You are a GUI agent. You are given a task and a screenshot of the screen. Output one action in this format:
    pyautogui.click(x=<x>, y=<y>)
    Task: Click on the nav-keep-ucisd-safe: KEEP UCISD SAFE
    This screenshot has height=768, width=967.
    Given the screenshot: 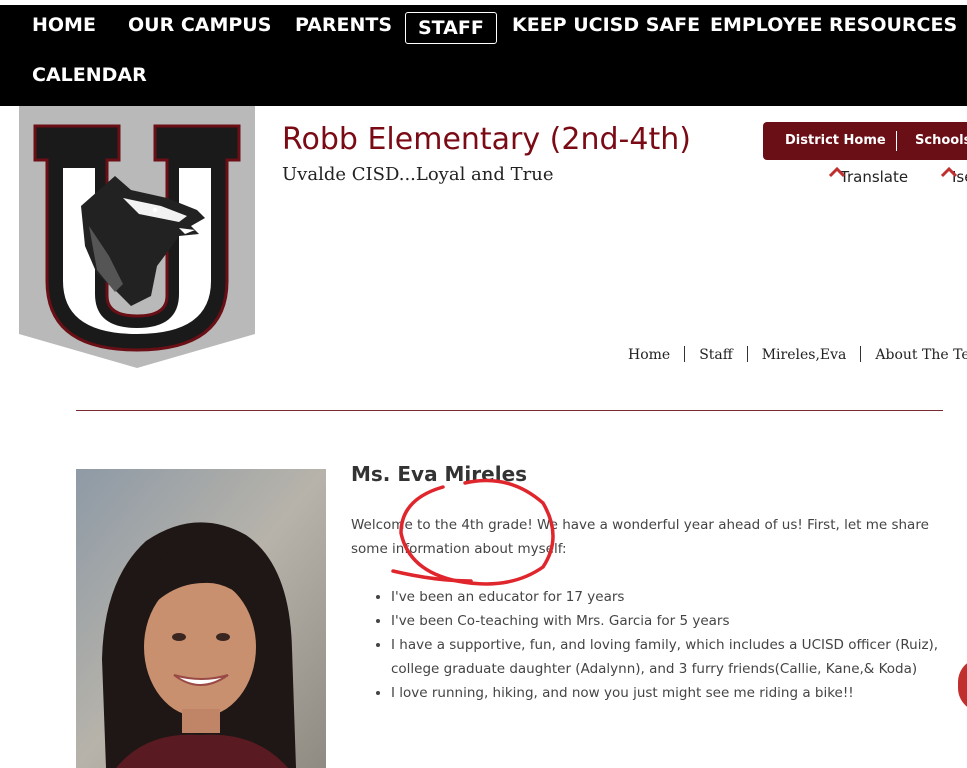 What is the action you would take?
    pyautogui.click(x=606, y=25)
    